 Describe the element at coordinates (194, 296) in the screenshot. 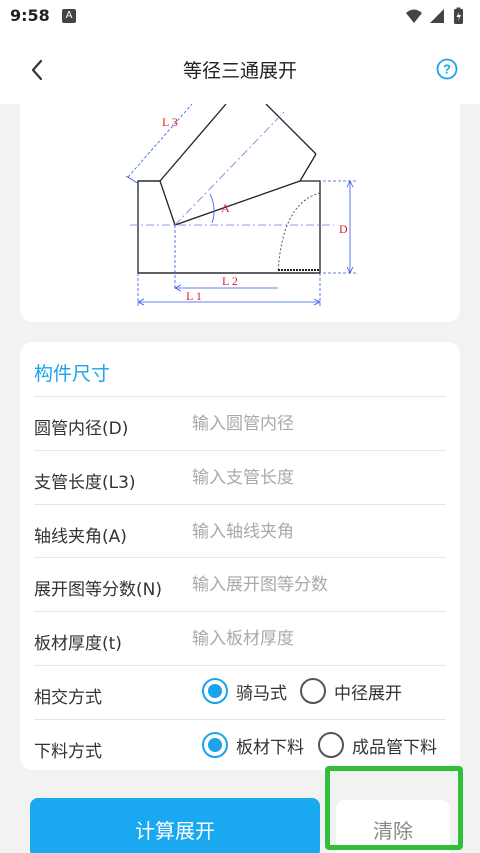

I see `svg-text: L 1` at that location.